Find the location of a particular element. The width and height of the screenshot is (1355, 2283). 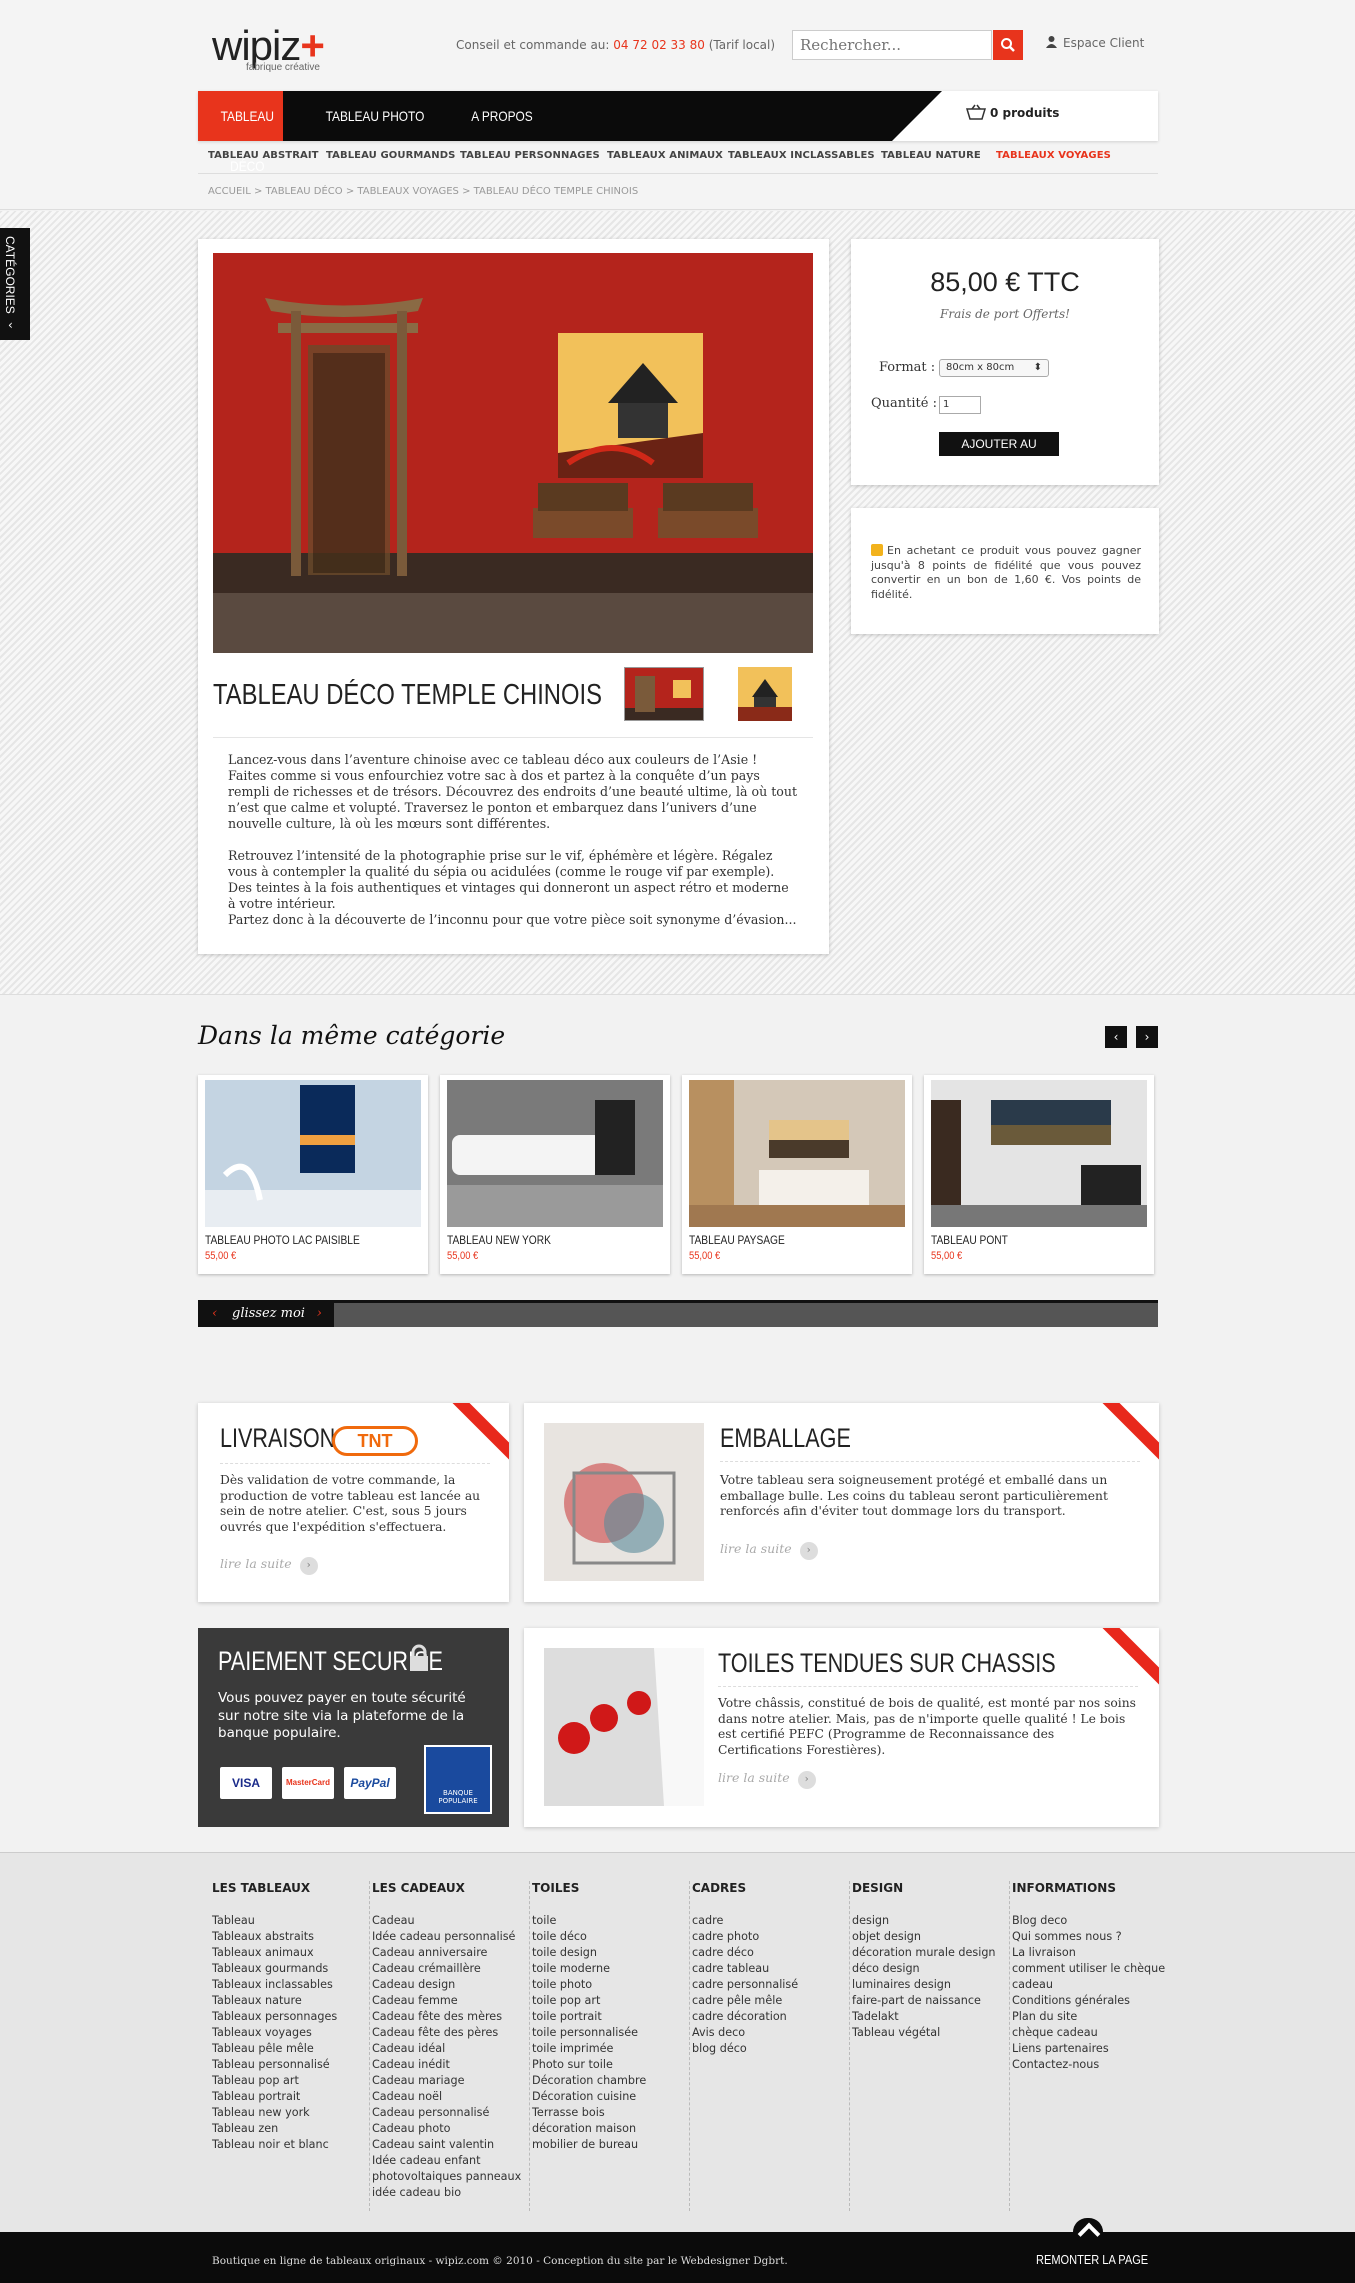

footer-link: Tableaux inclassables is located at coordinates (290, 1985).